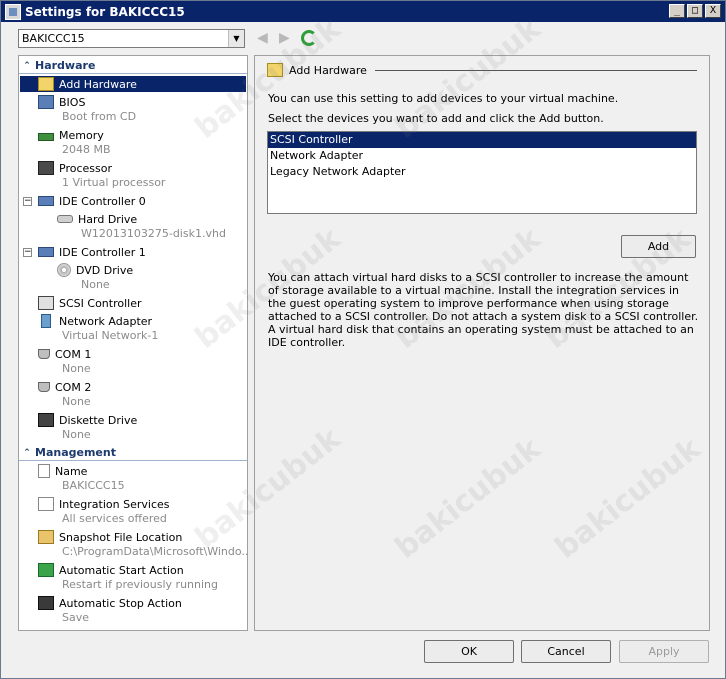 This screenshot has height=679, width=726. What do you see at coordinates (114, 504) in the screenshot?
I see `tree-item-label: Integration Services` at bounding box center [114, 504].